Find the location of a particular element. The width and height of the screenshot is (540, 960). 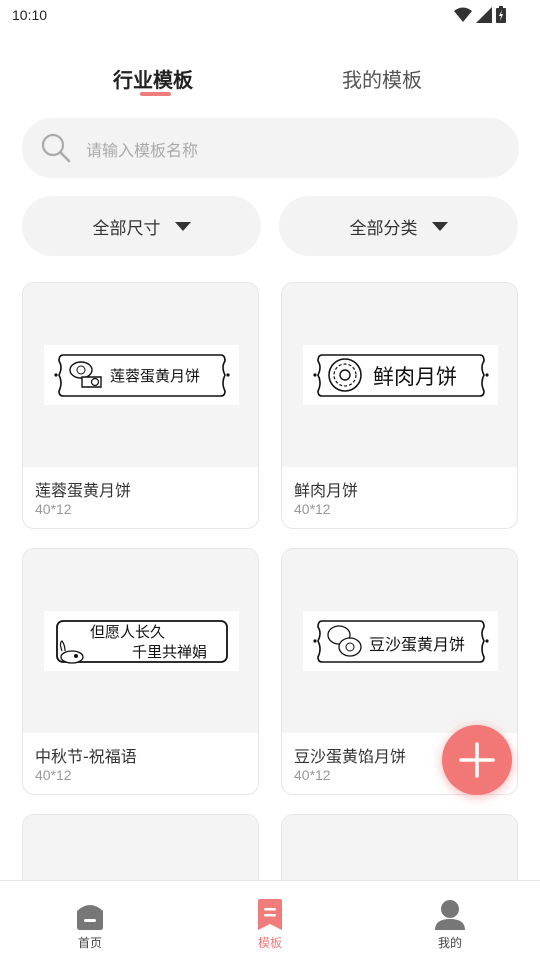

add-template-button is located at coordinates (477, 760).